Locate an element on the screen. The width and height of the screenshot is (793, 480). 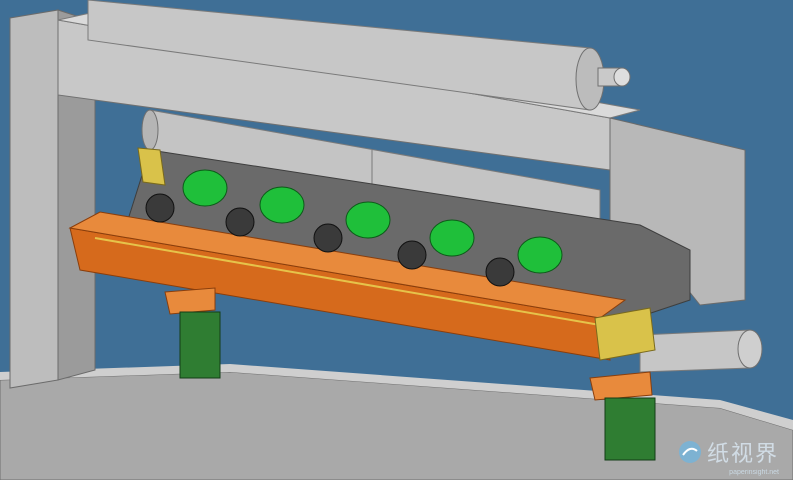
left-frame is located at coordinates (34, 199).